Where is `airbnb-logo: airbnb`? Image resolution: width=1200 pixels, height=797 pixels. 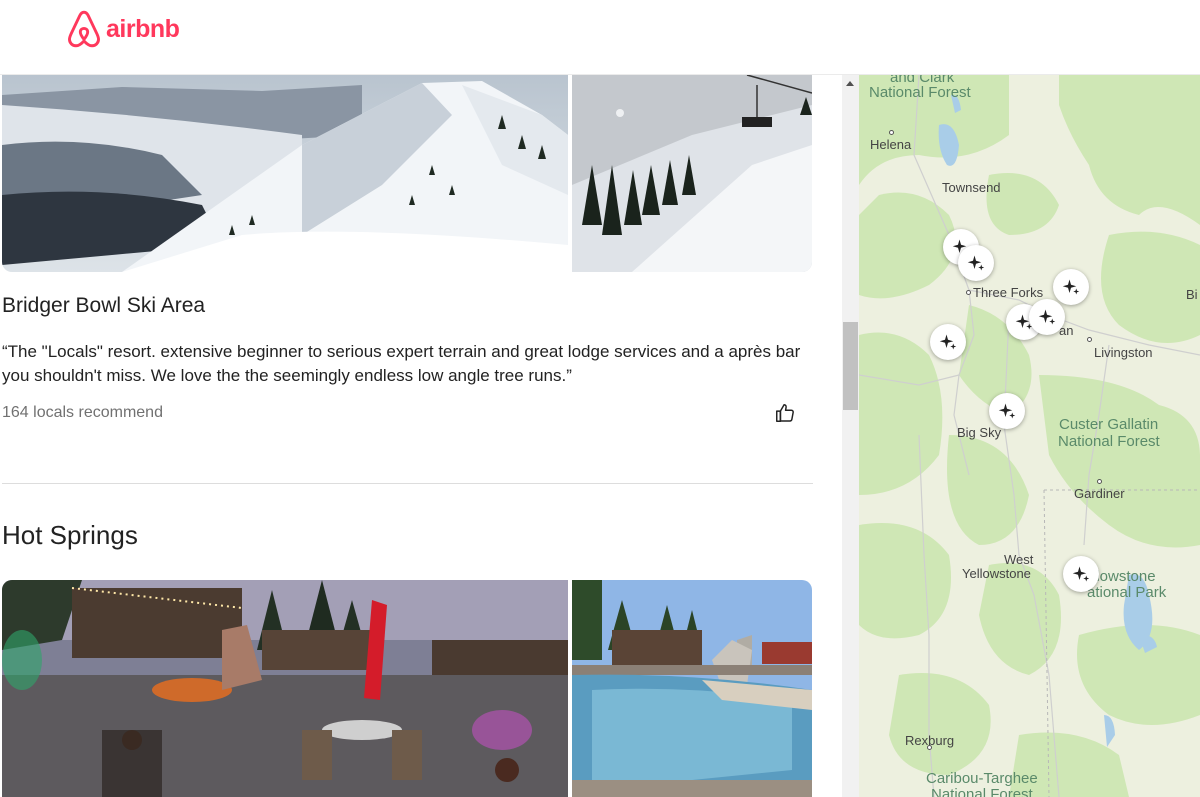 airbnb-logo: airbnb is located at coordinates (123, 29).